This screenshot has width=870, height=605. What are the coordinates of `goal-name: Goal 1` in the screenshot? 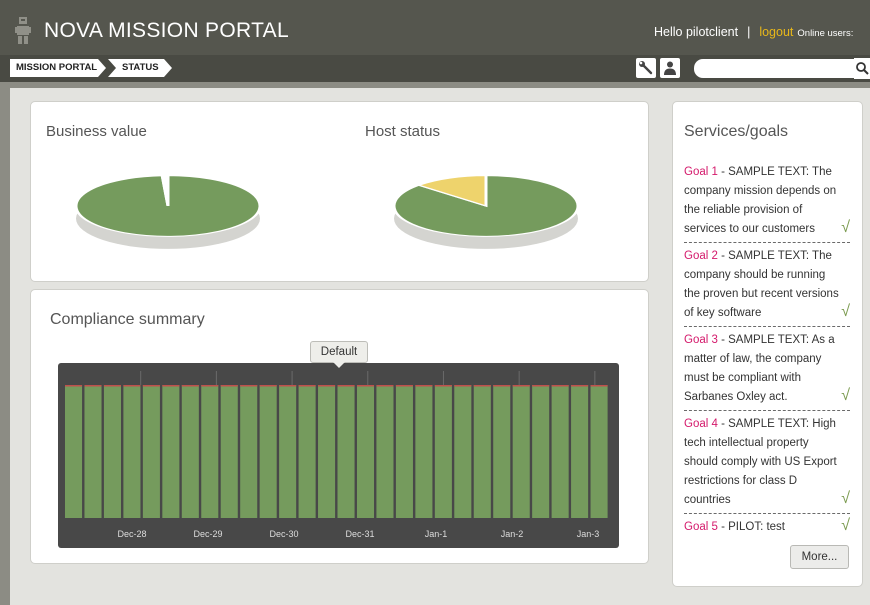 It's located at (701, 172).